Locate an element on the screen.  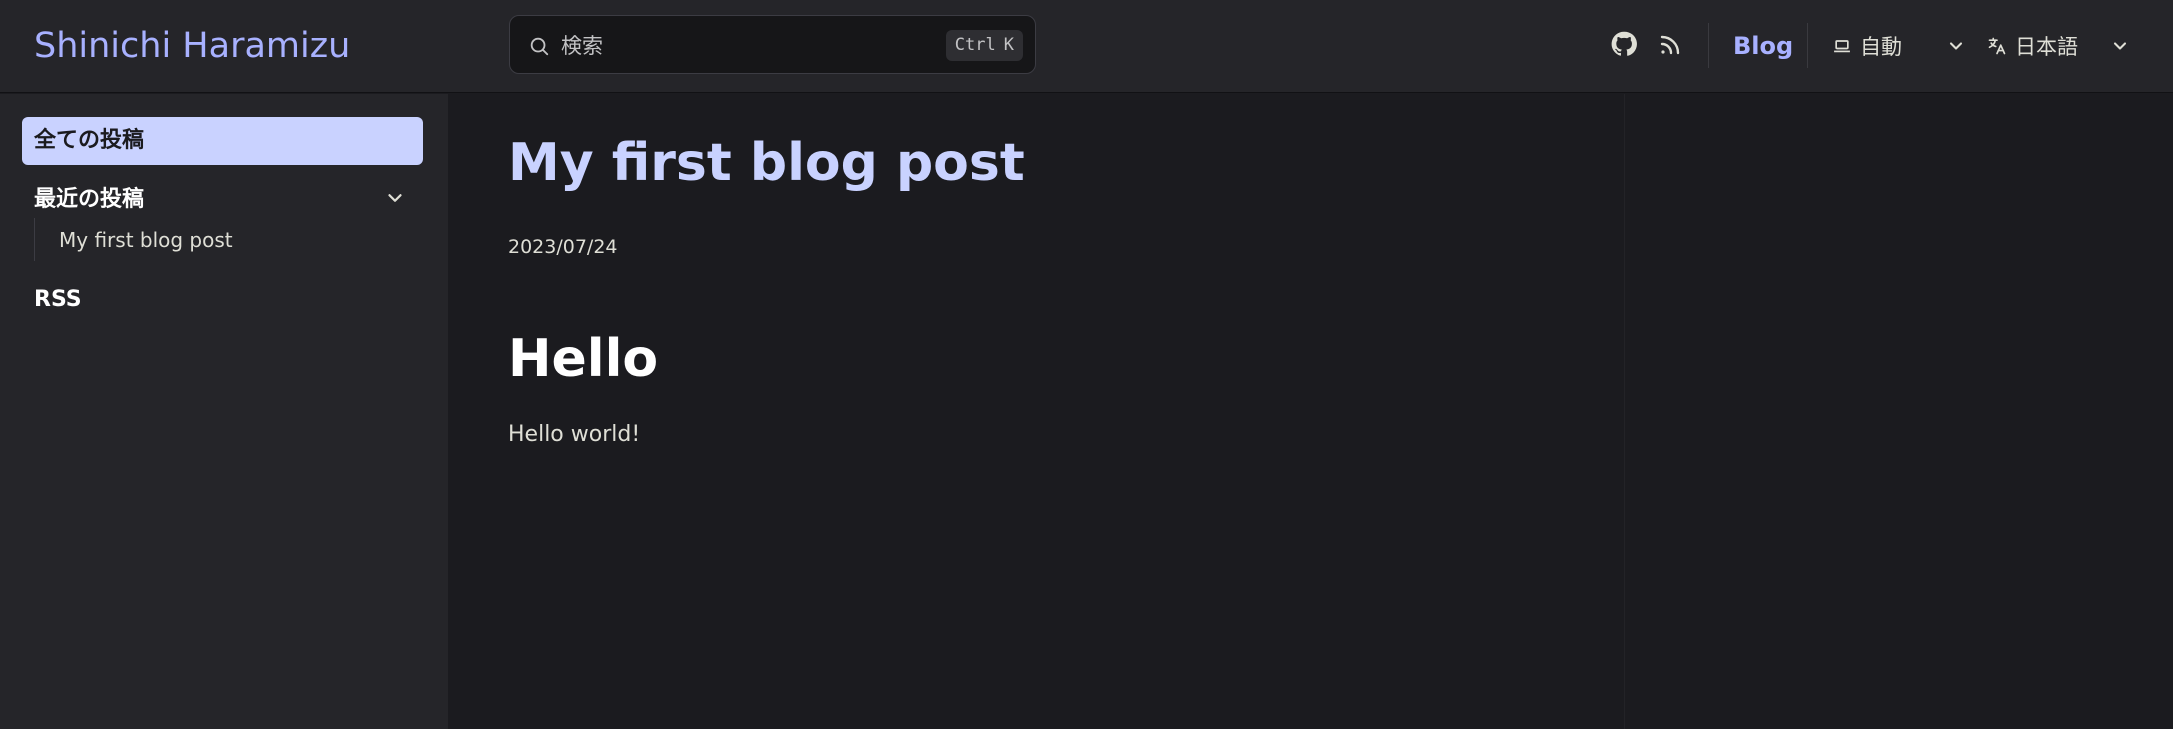
laptop-icon is located at coordinates (1842, 46).